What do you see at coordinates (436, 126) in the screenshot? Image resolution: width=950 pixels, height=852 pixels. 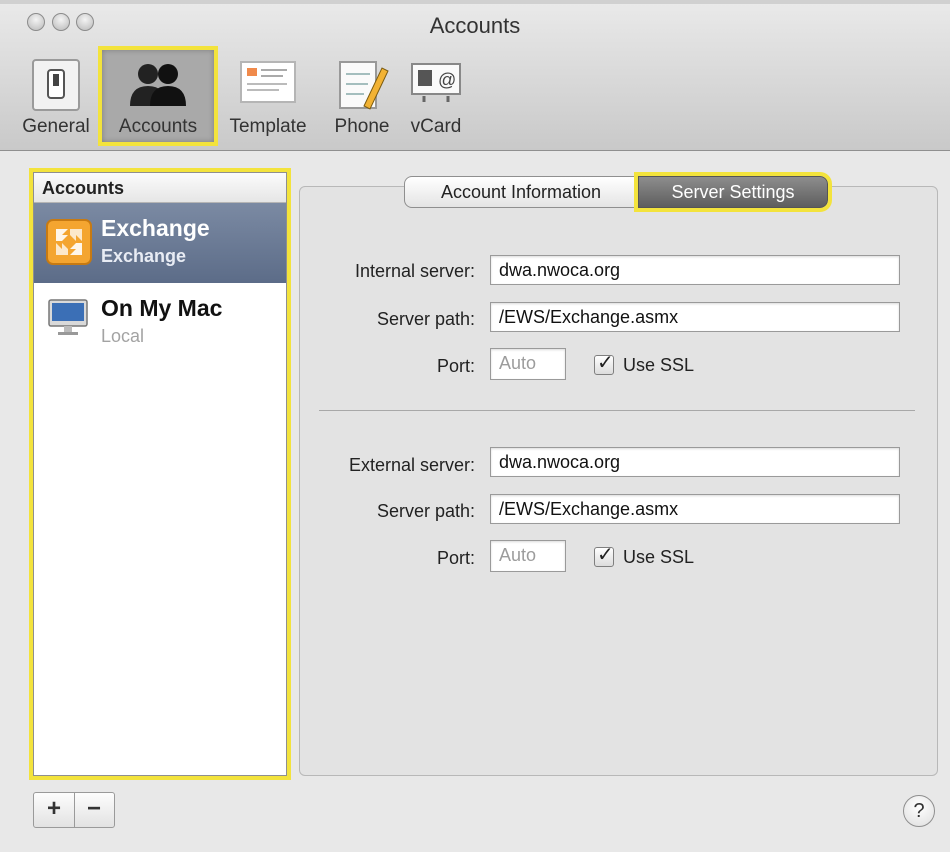 I see `toolbar-vcard-label: vCard` at bounding box center [436, 126].